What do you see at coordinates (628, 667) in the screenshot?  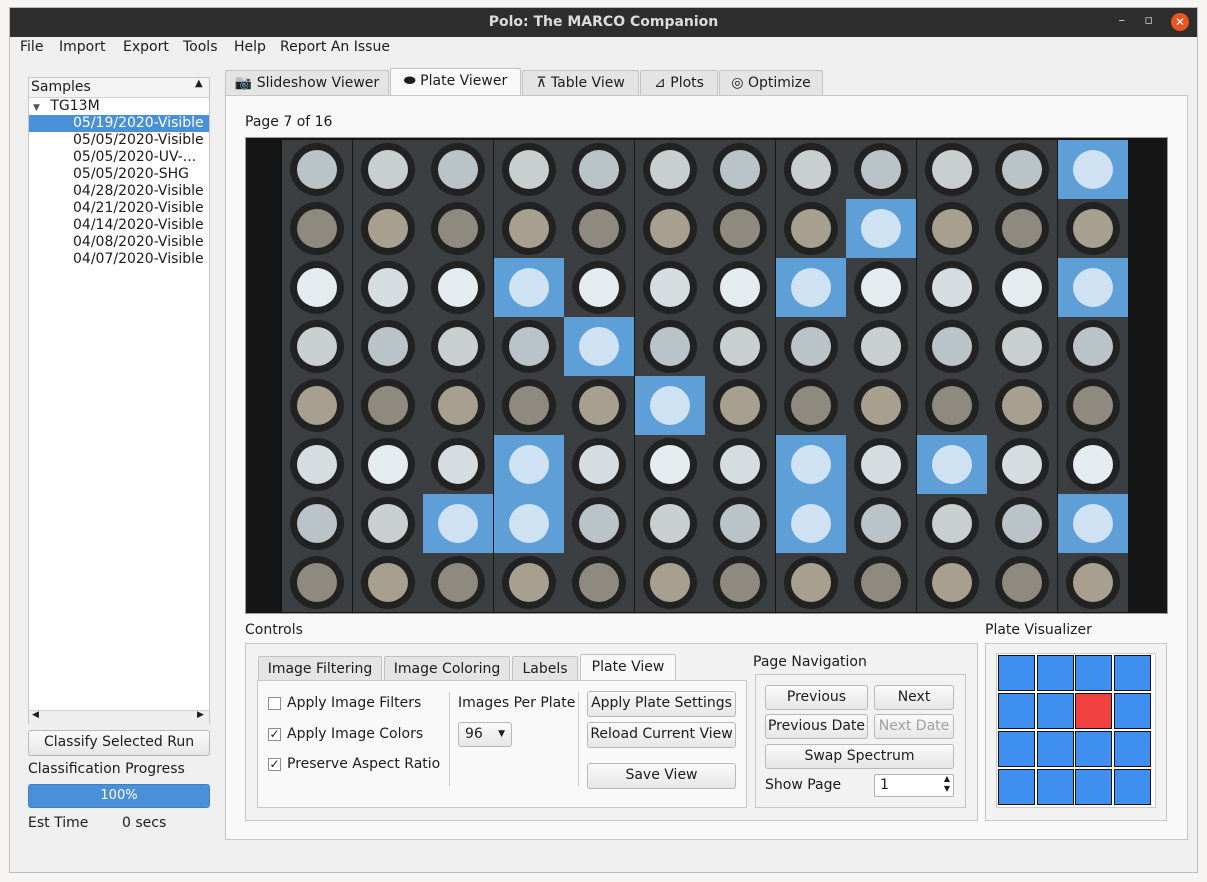 I see `tab-plate-view: Plate View` at bounding box center [628, 667].